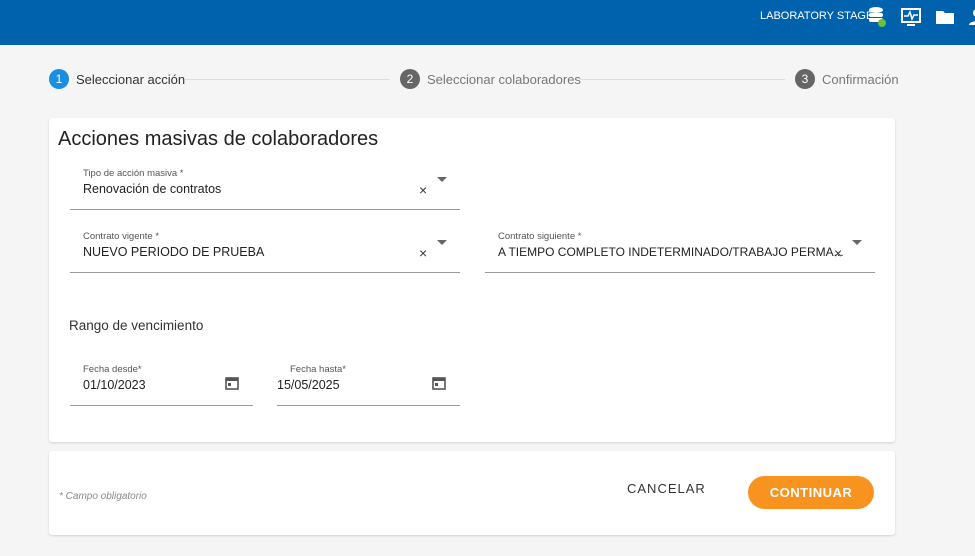  Describe the element at coordinates (133, 173) in the screenshot. I see `field-label: Tipo de acción masiva *` at that location.